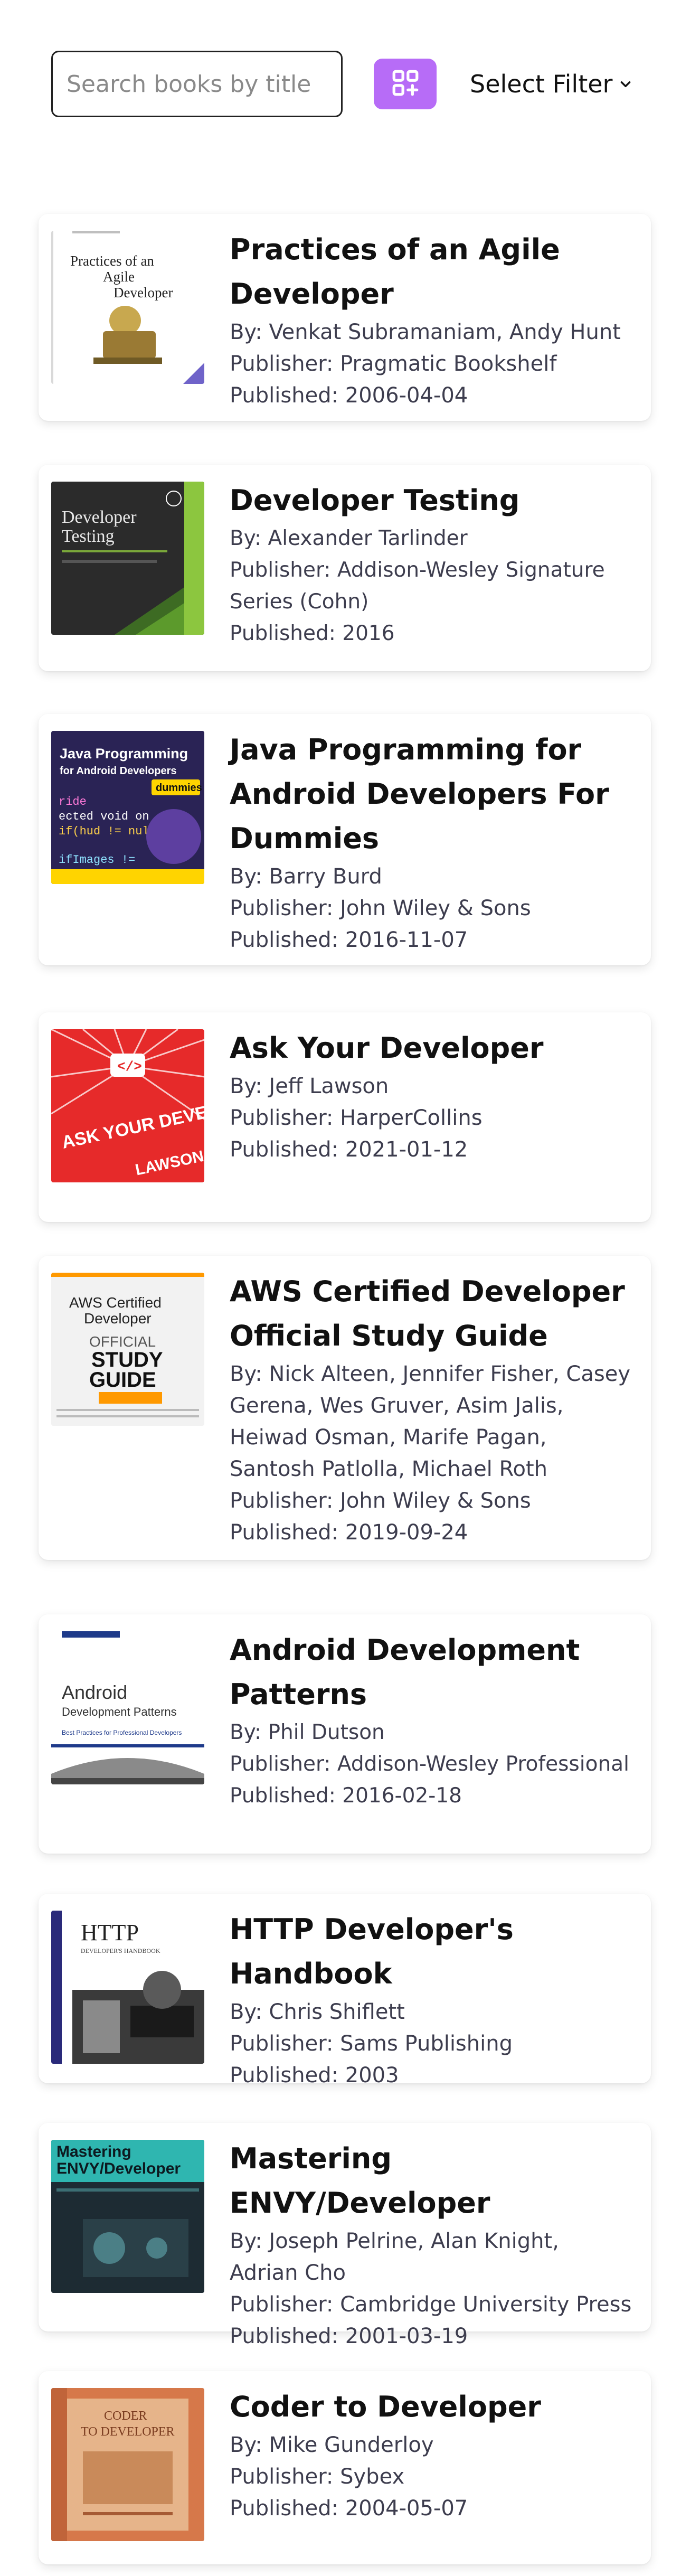 The image size is (681, 2576). I want to click on filter-select: Select Filter, so click(551, 84).